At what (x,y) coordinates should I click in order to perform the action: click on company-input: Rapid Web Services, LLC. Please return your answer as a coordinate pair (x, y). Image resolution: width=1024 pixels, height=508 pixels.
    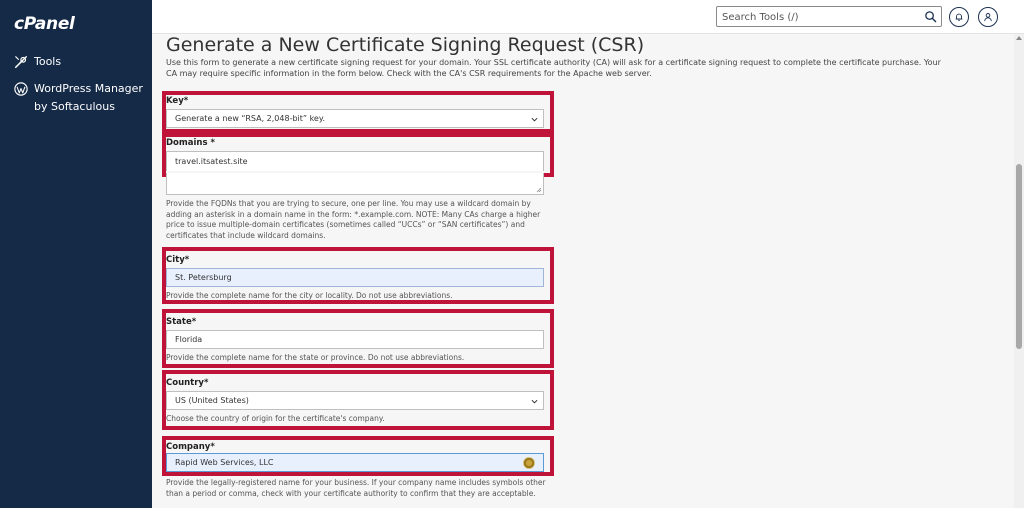
    Looking at the image, I should click on (355, 462).